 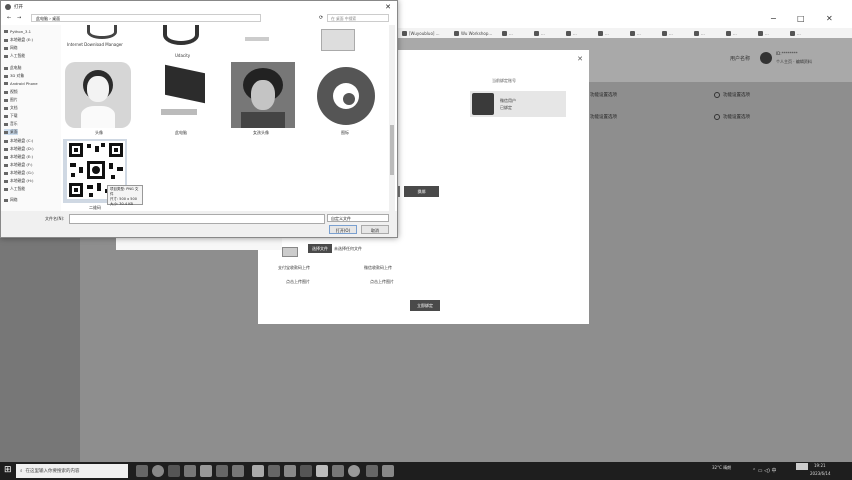 What do you see at coordinates (358, 218) in the screenshot?
I see `file-type-select: 自定义文件` at bounding box center [358, 218].